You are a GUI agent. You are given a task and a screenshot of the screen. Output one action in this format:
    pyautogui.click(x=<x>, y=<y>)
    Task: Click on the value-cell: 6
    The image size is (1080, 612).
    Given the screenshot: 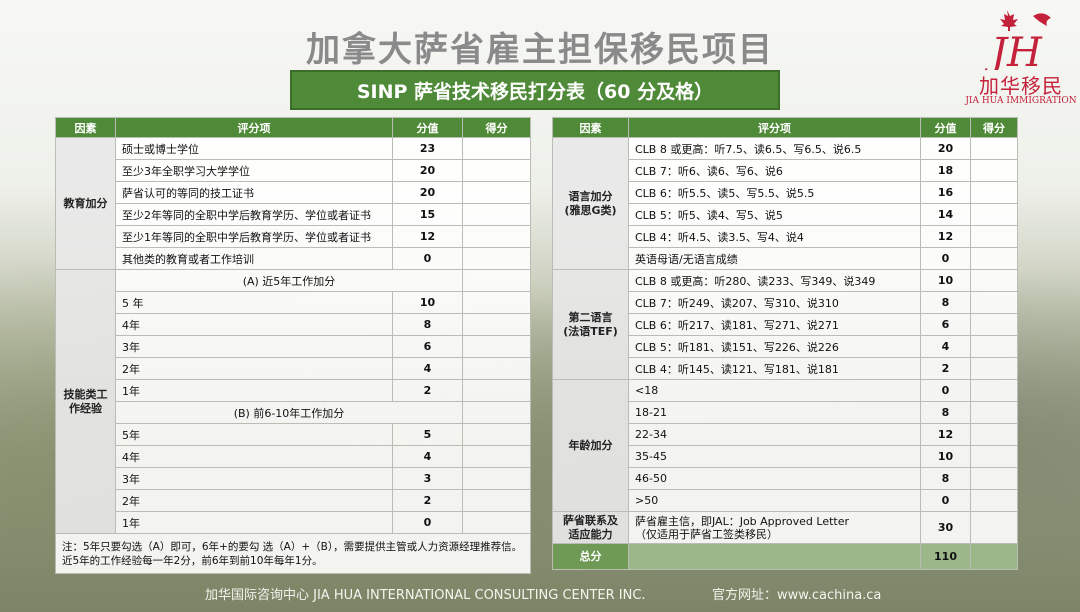 What is the action you would take?
    pyautogui.click(x=427, y=346)
    